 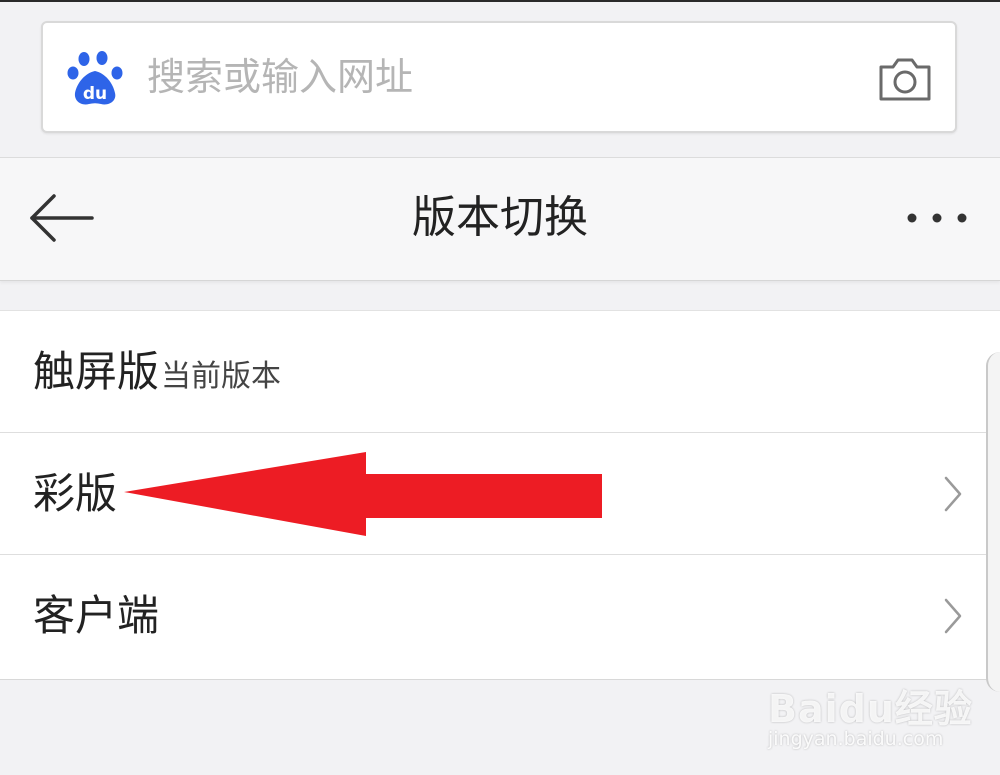 I want to click on top-edge, so click(x=500, y=1).